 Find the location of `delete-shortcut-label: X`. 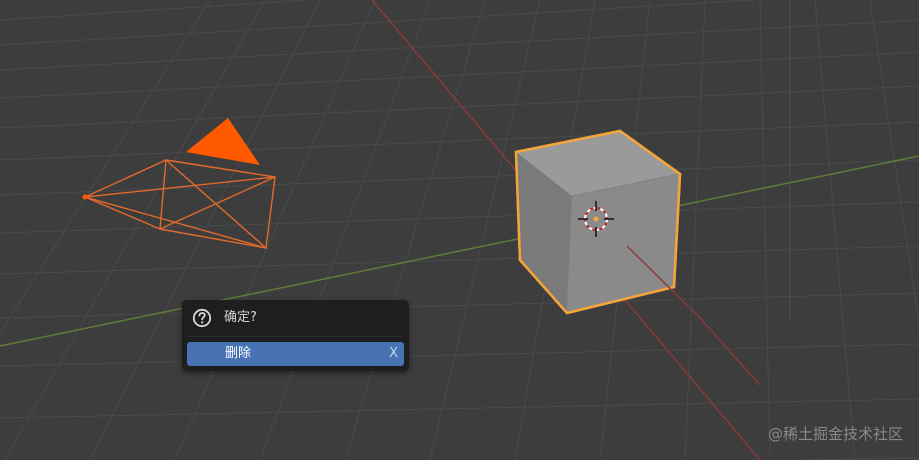

delete-shortcut-label: X is located at coordinates (393, 353).